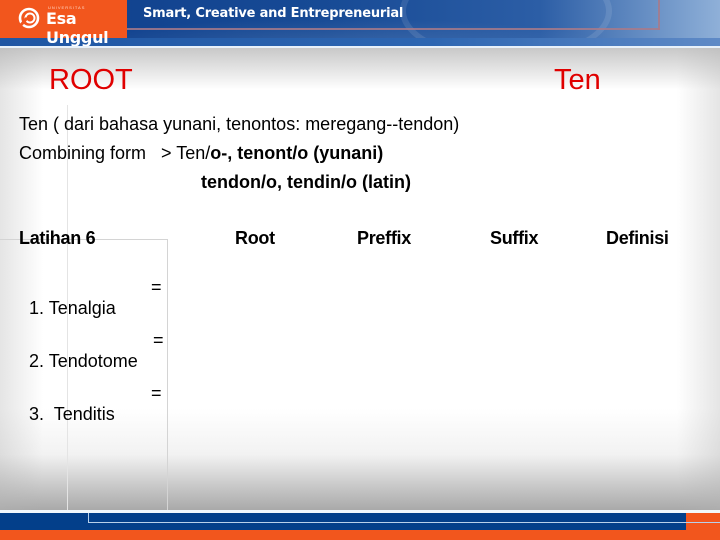 This screenshot has width=720, height=540. Describe the element at coordinates (88, 518) in the screenshot. I see `footer-accent-line-vertical` at that location.